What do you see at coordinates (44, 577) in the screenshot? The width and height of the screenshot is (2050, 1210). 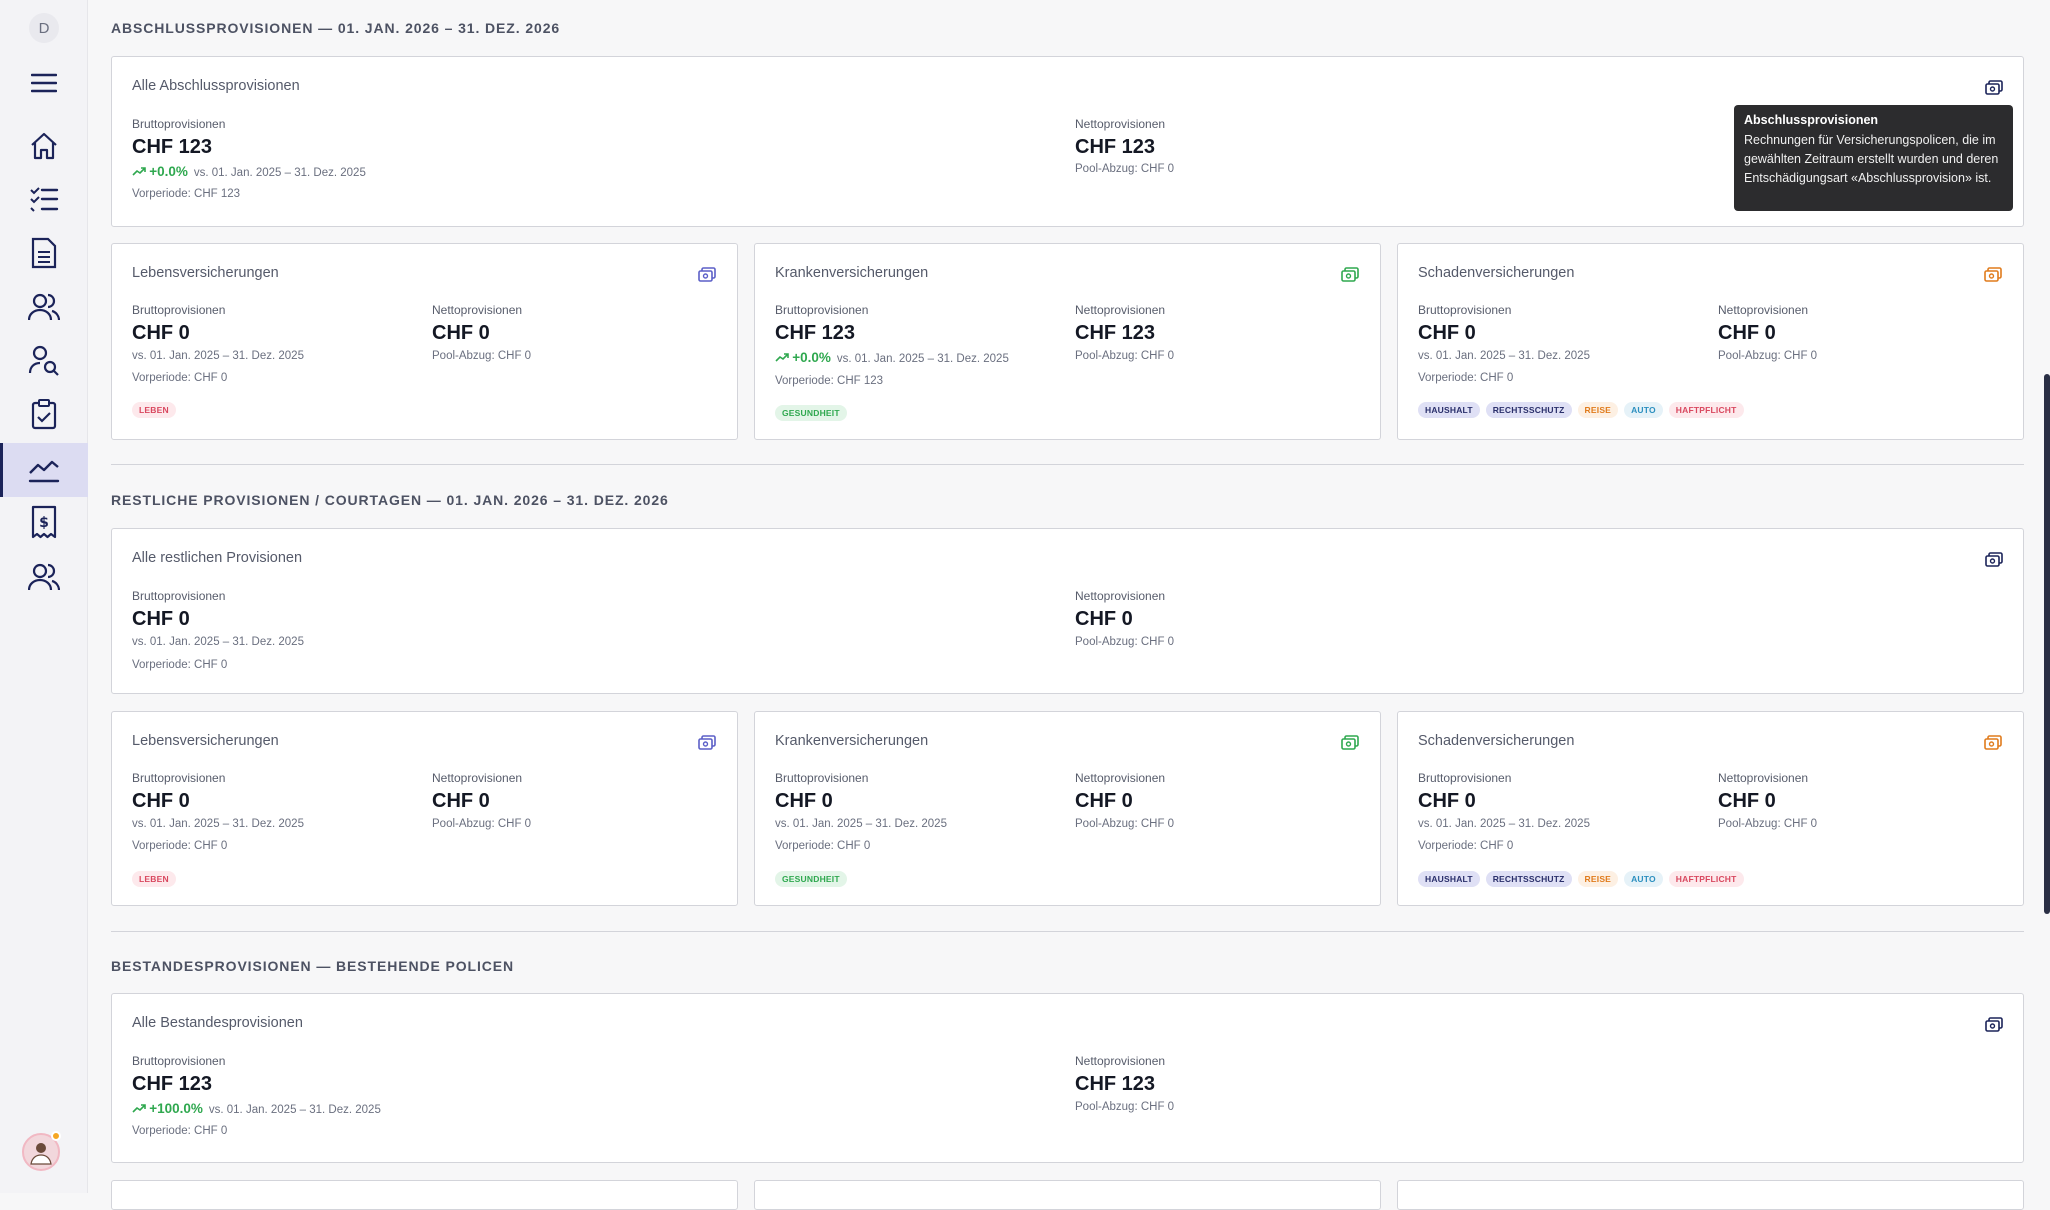 I see `team-icon` at bounding box center [44, 577].